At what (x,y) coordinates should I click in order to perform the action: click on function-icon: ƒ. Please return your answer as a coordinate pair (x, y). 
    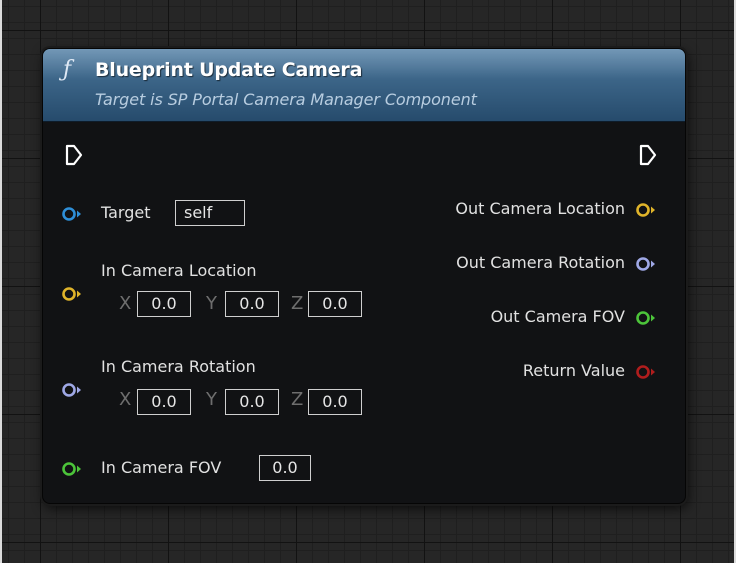
    Looking at the image, I should click on (67, 69).